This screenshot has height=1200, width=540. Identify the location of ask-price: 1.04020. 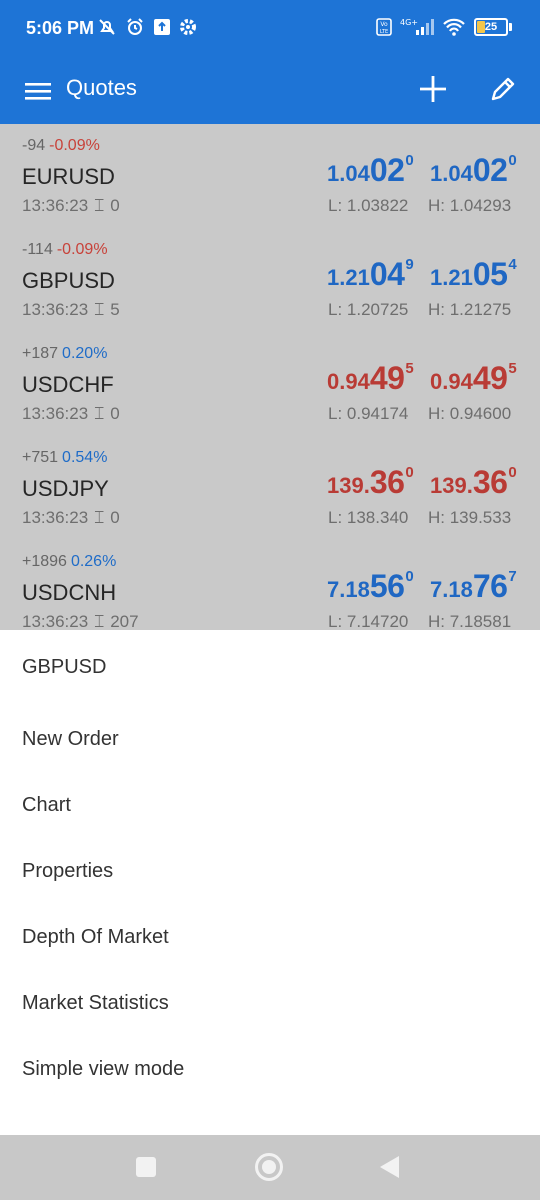
(473, 170).